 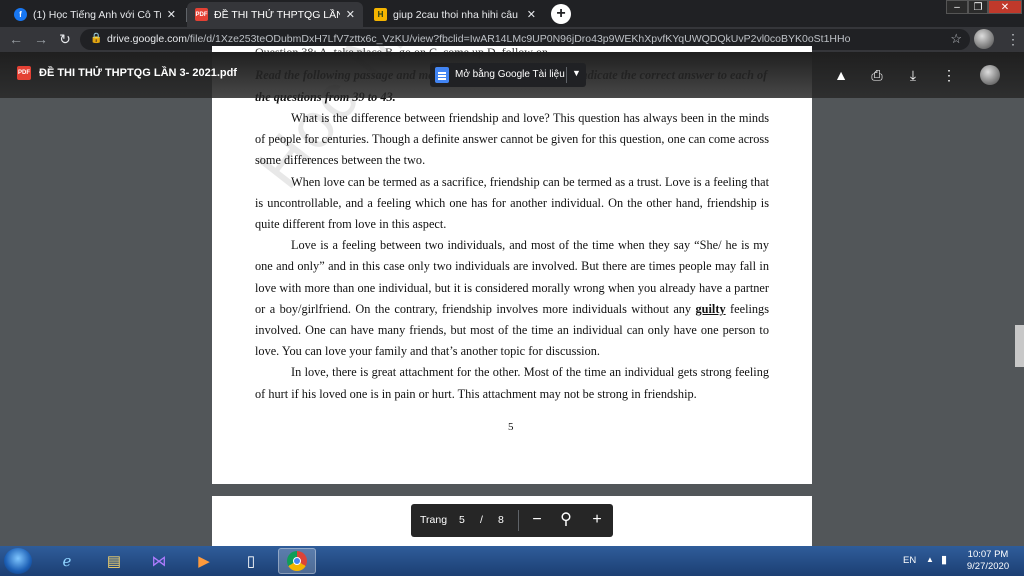 I want to click on open-with-google-docs-button: Mở bằng Google Tài liệu ▼, so click(x=508, y=75).